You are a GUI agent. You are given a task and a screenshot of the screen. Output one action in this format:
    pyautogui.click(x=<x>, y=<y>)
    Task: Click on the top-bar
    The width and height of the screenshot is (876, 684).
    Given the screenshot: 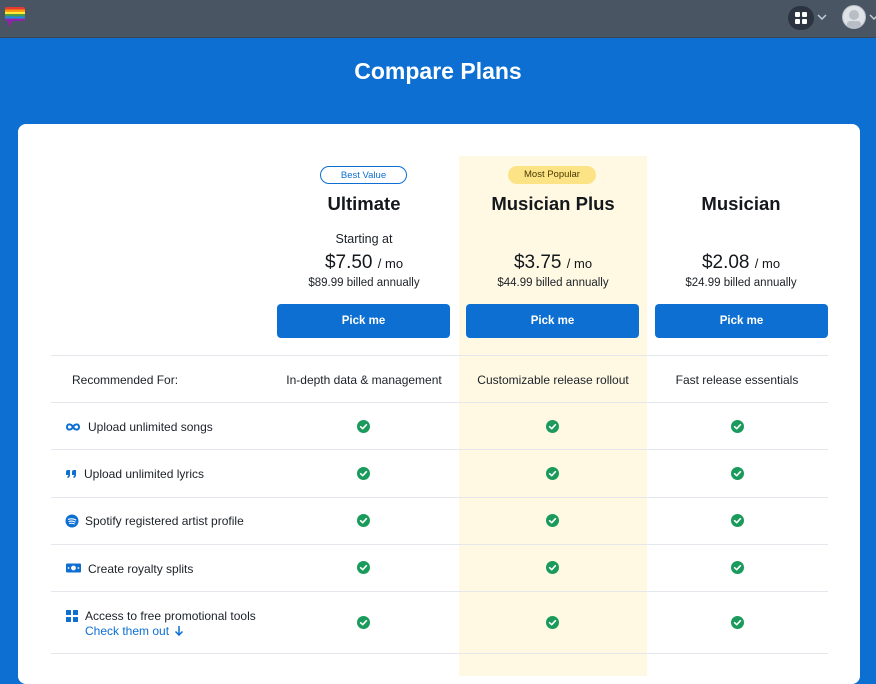 What is the action you would take?
    pyautogui.click(x=438, y=19)
    